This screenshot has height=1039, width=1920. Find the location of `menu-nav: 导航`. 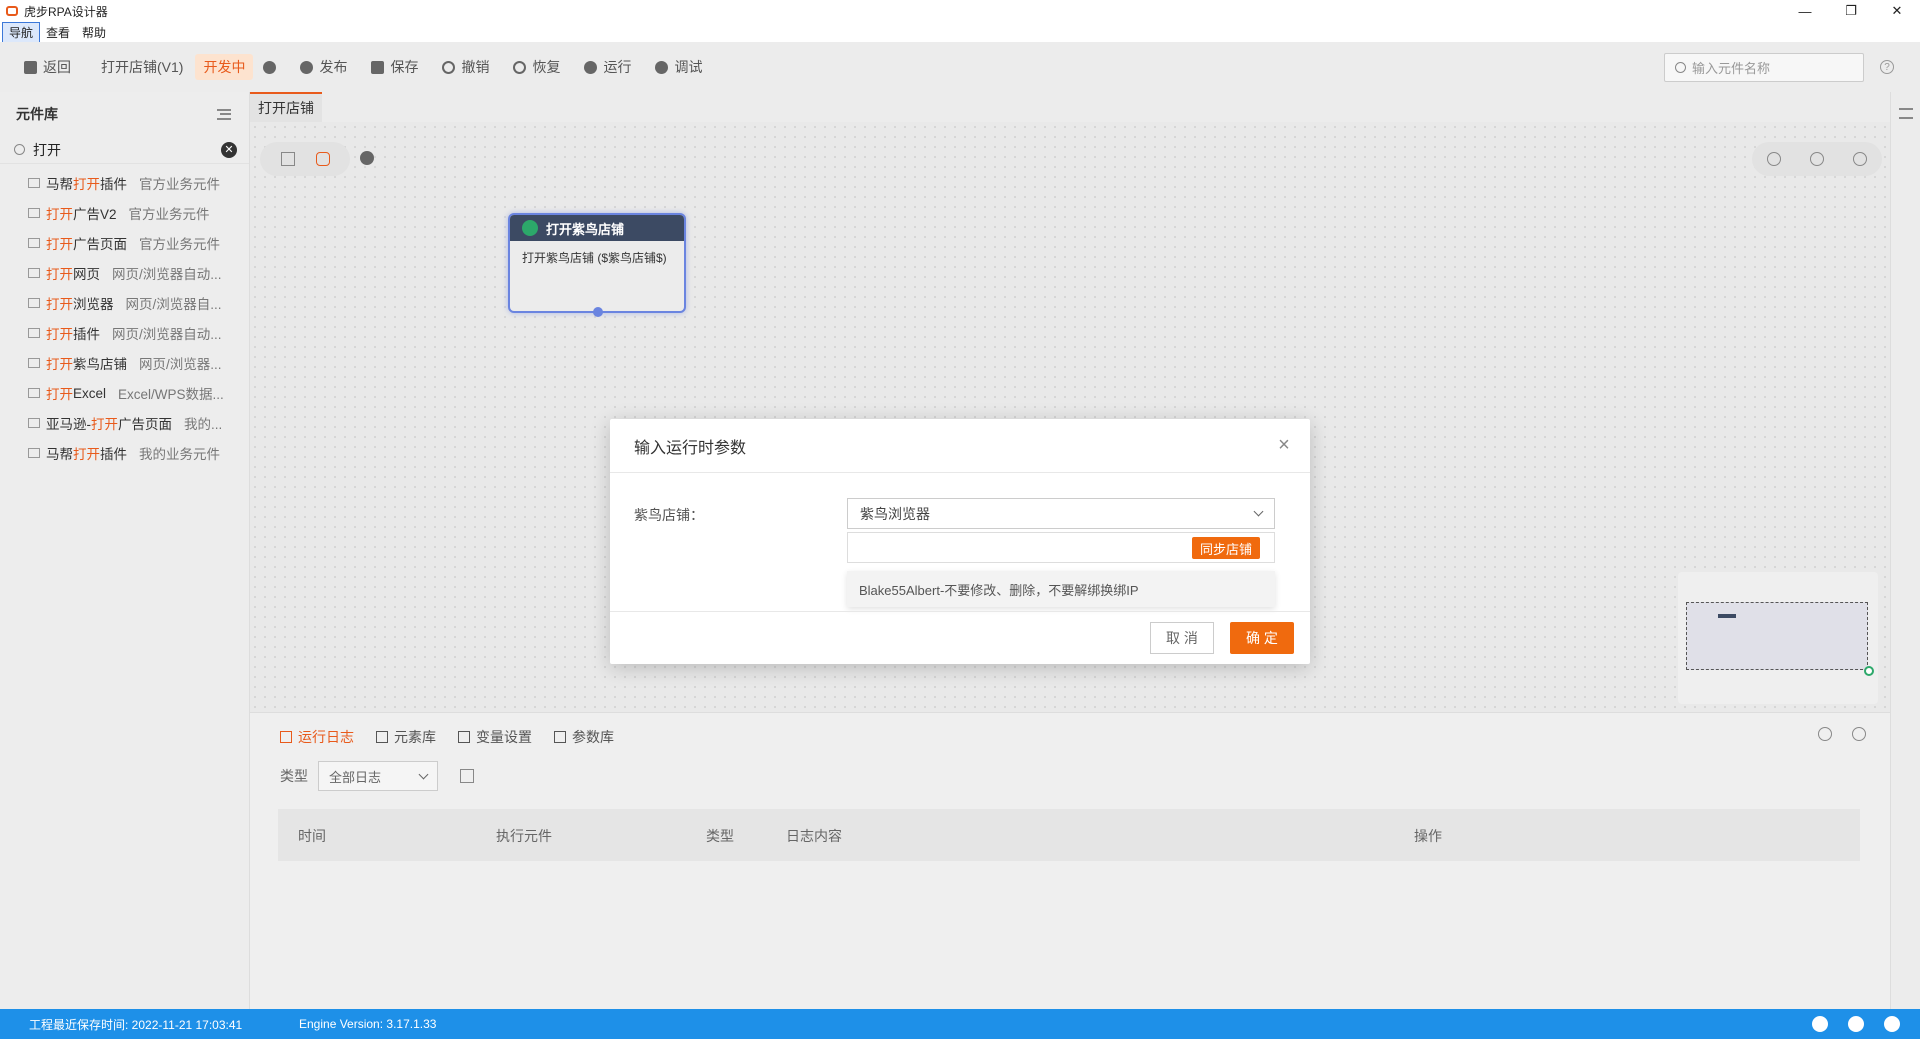

menu-nav: 导航 is located at coordinates (21, 32).